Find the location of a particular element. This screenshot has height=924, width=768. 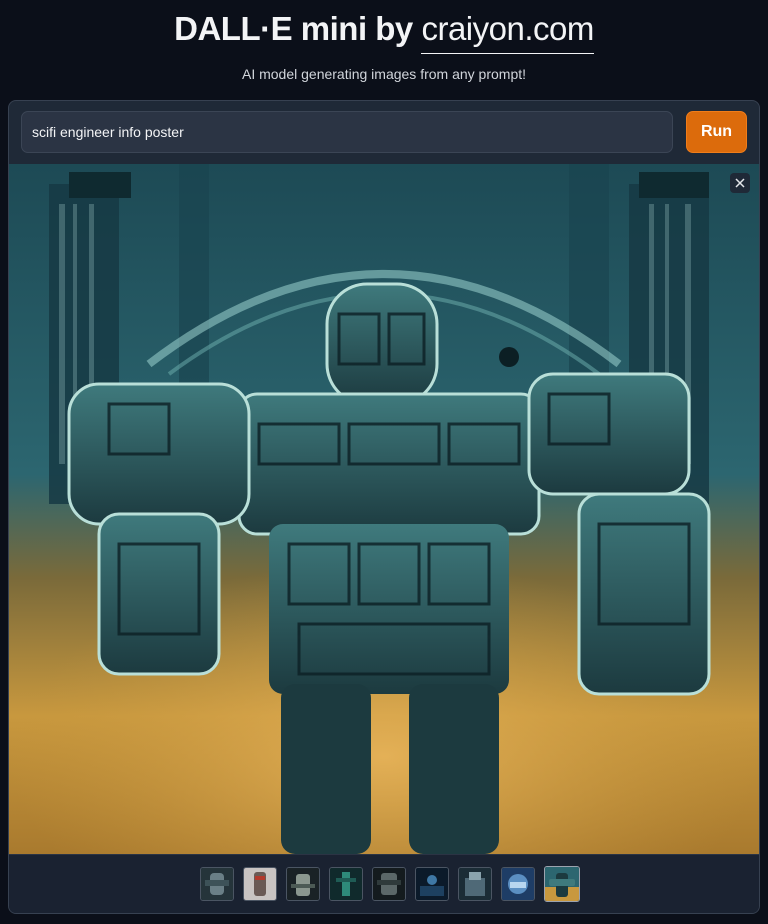

run-button: Run is located at coordinates (716, 132).